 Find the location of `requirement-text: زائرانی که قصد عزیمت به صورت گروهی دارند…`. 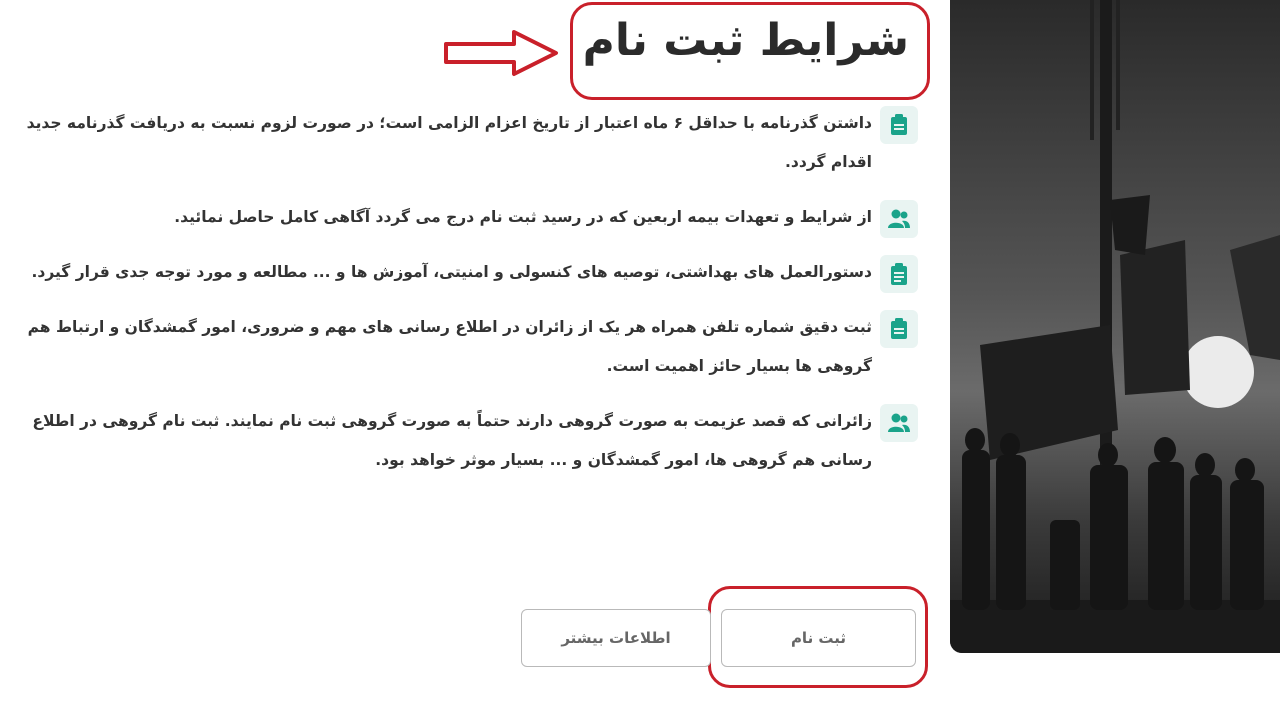

requirement-text: زائرانی که قصد عزیمت به صورت گروهی دارند… is located at coordinates (452, 440).